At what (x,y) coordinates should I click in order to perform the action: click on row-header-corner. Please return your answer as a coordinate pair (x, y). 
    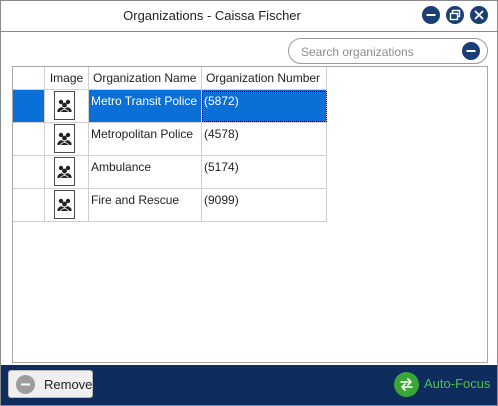
    Looking at the image, I should click on (29, 78).